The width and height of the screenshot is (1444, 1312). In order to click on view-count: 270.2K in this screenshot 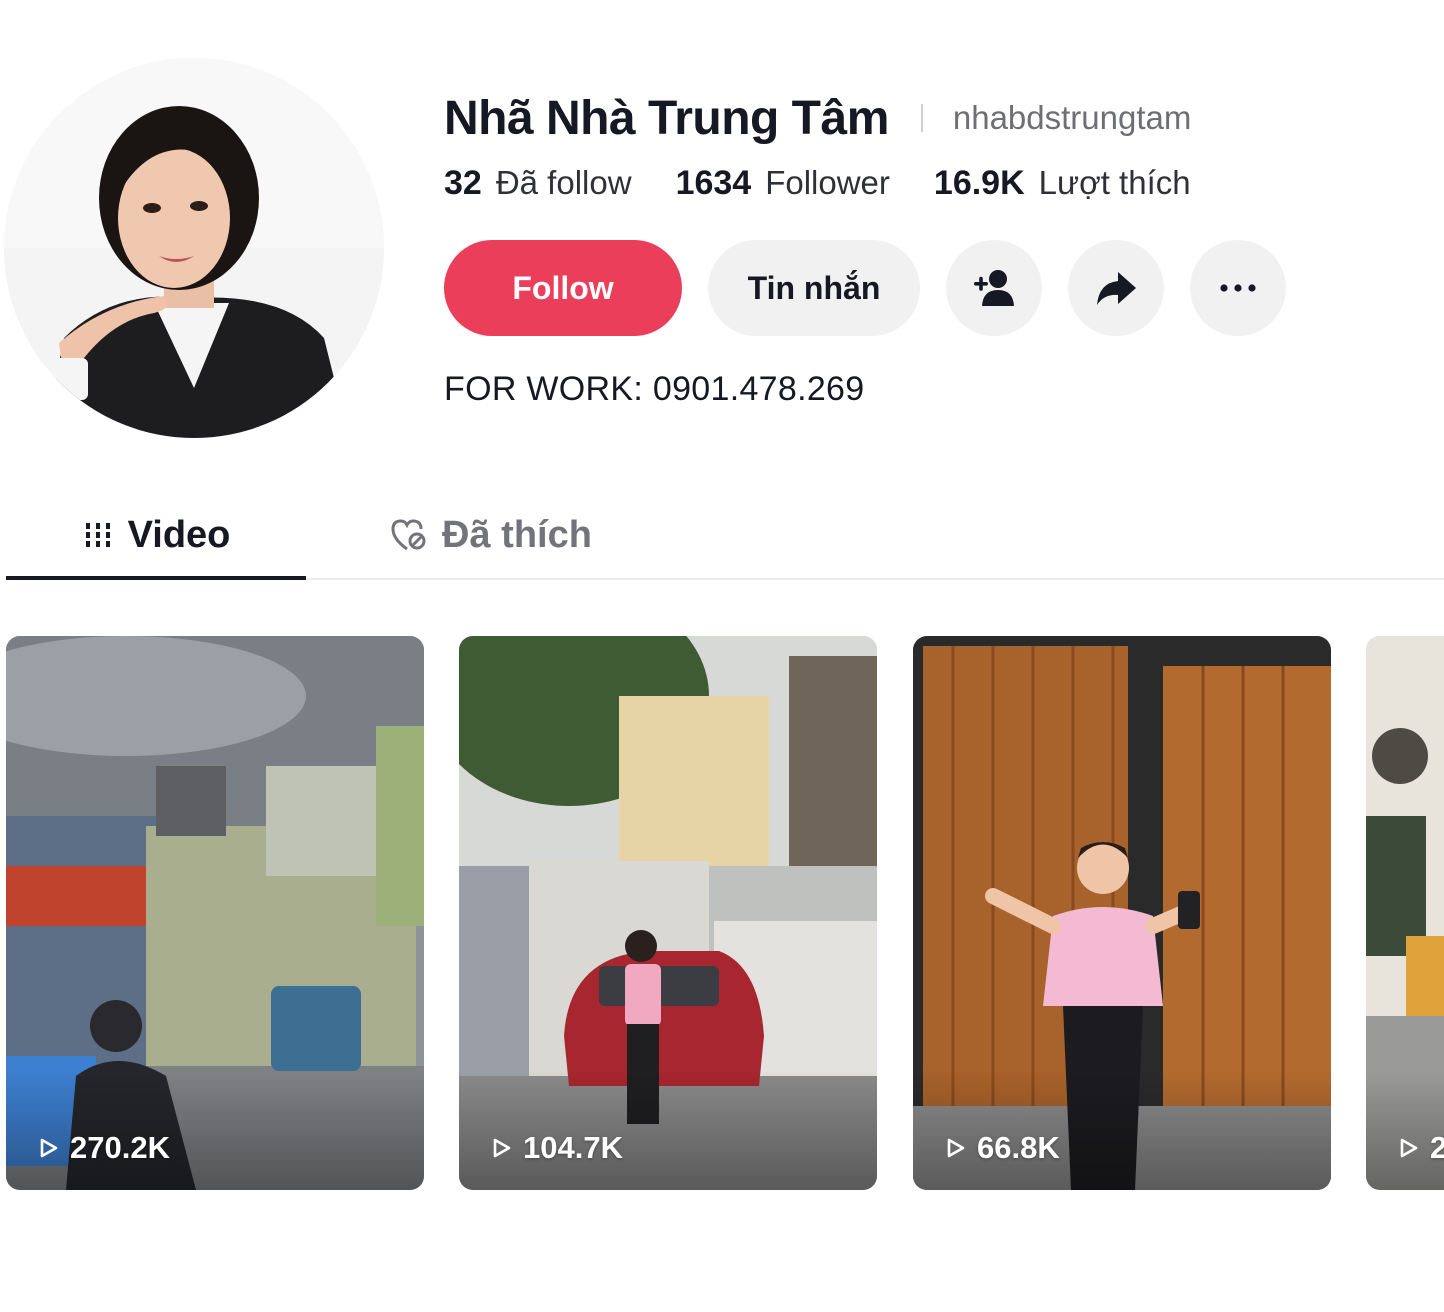, I will do `click(103, 1148)`.